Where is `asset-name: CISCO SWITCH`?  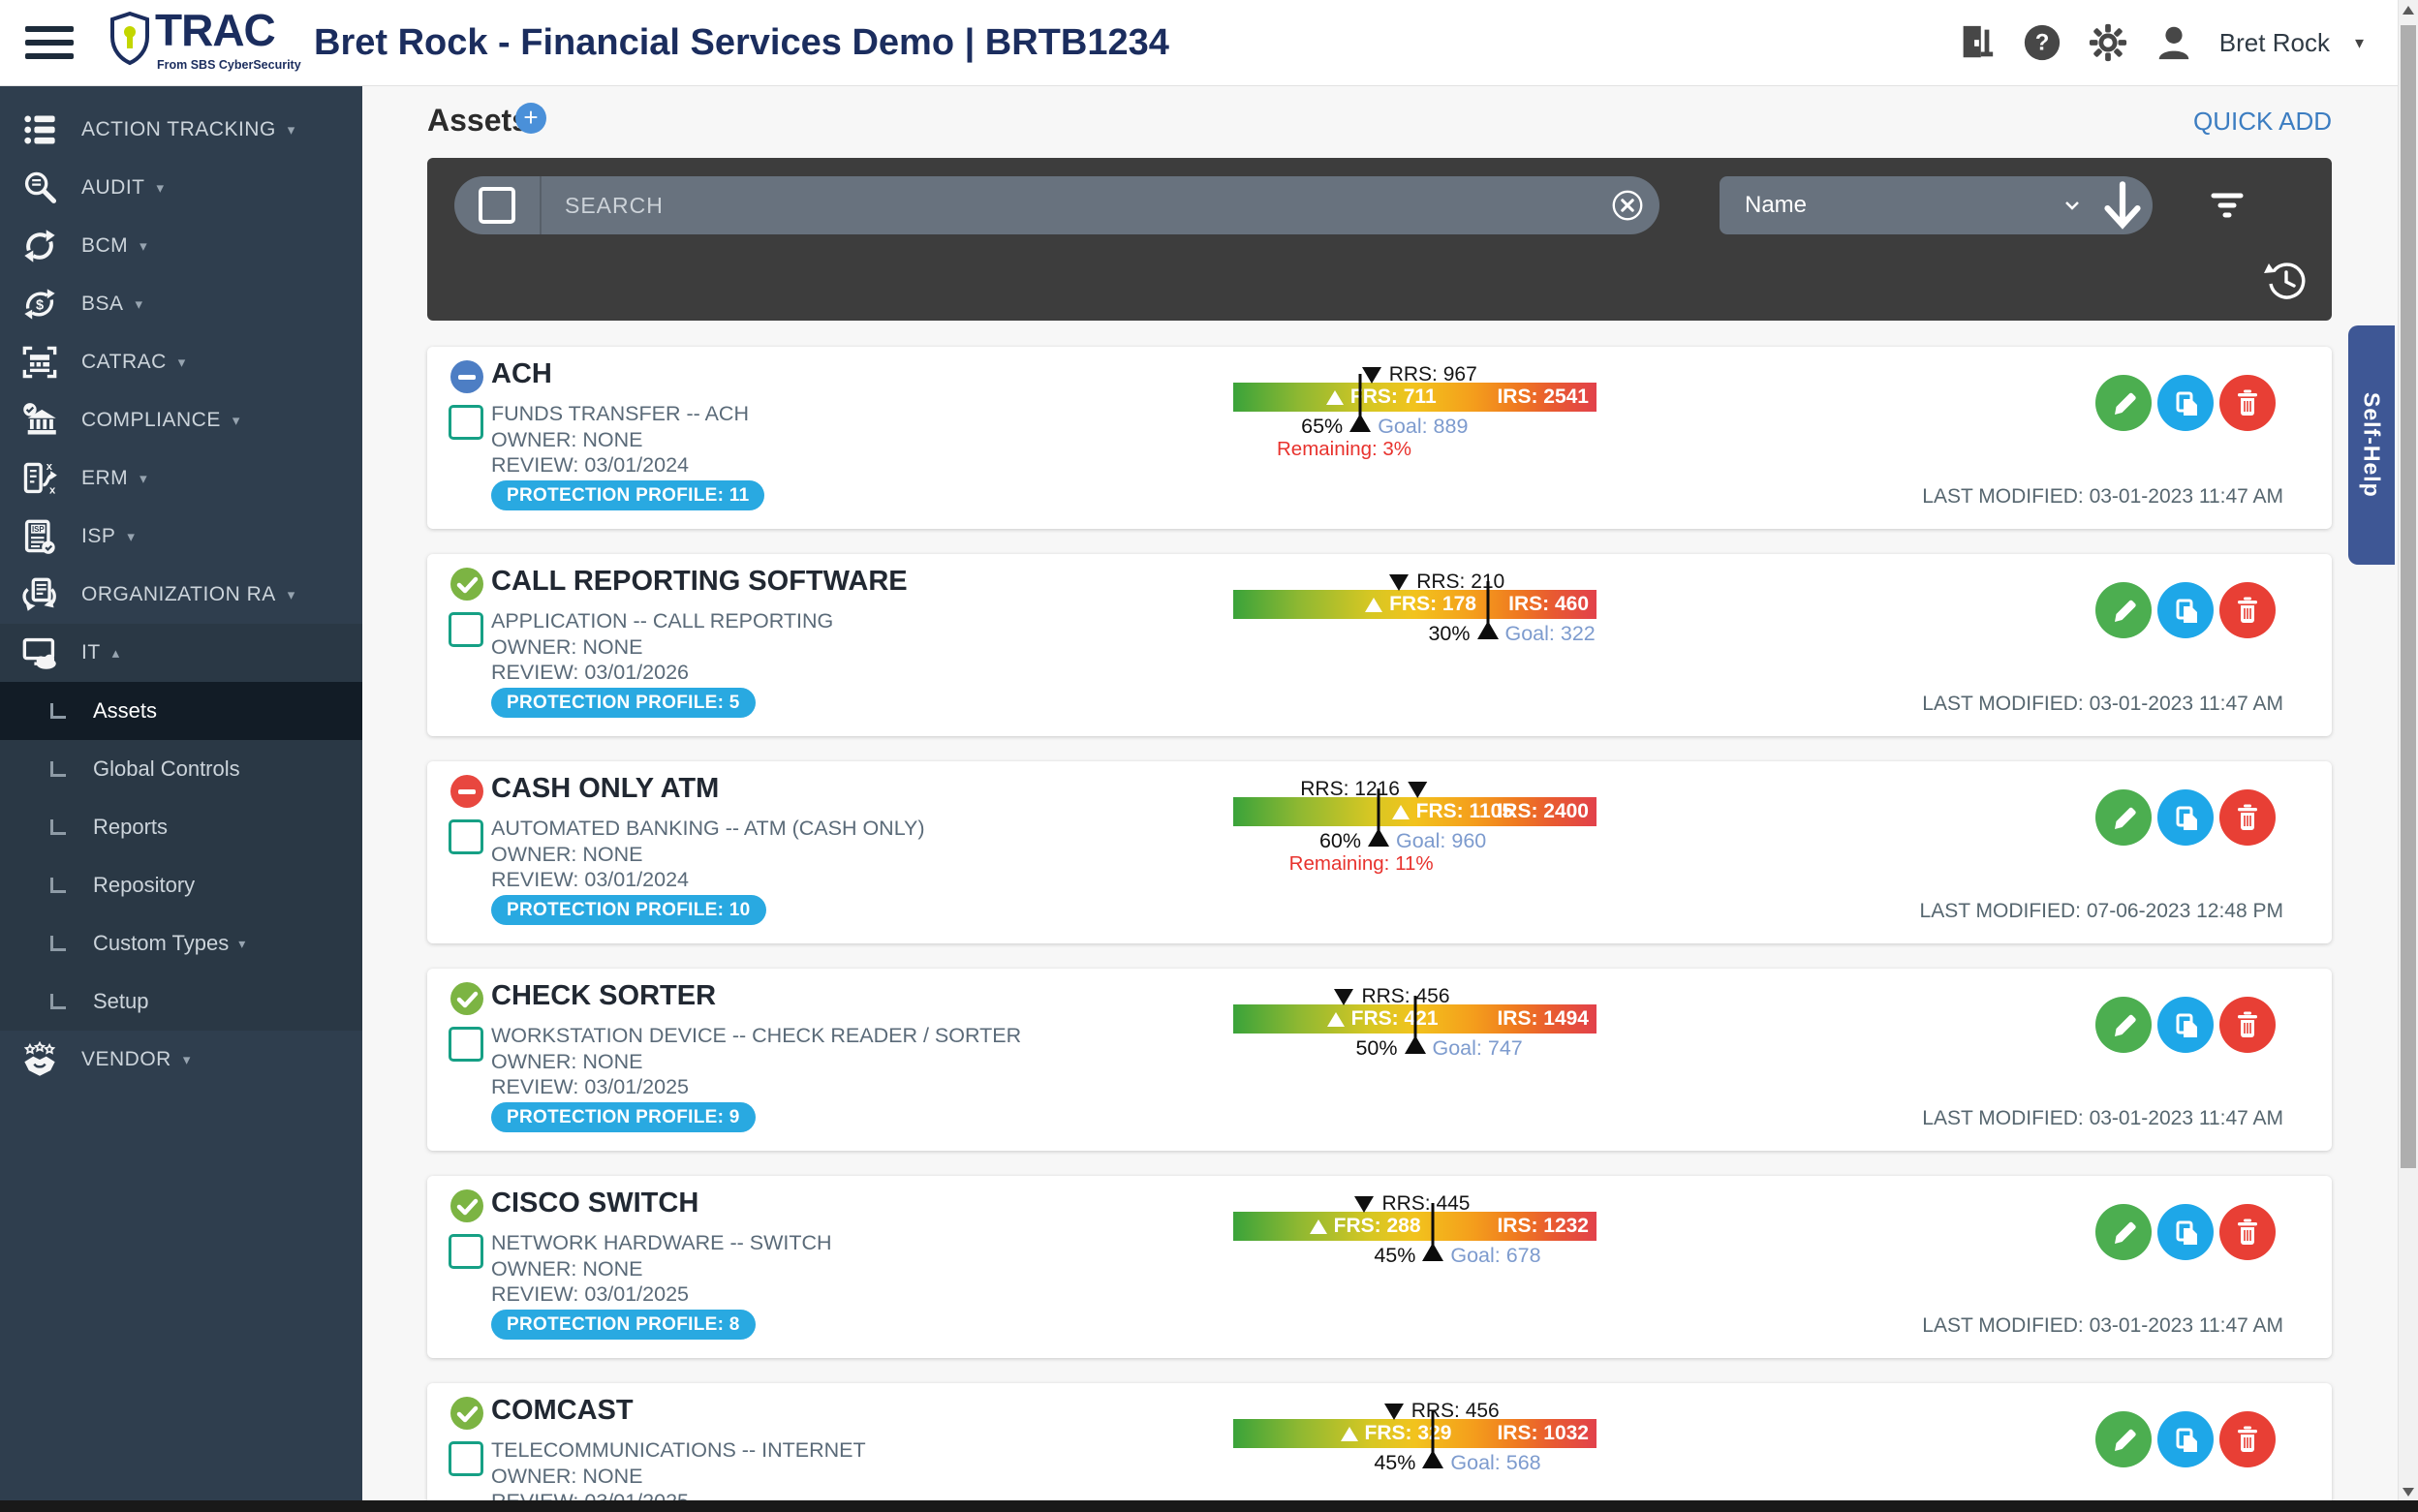
asset-name: CISCO SWITCH is located at coordinates (594, 1203).